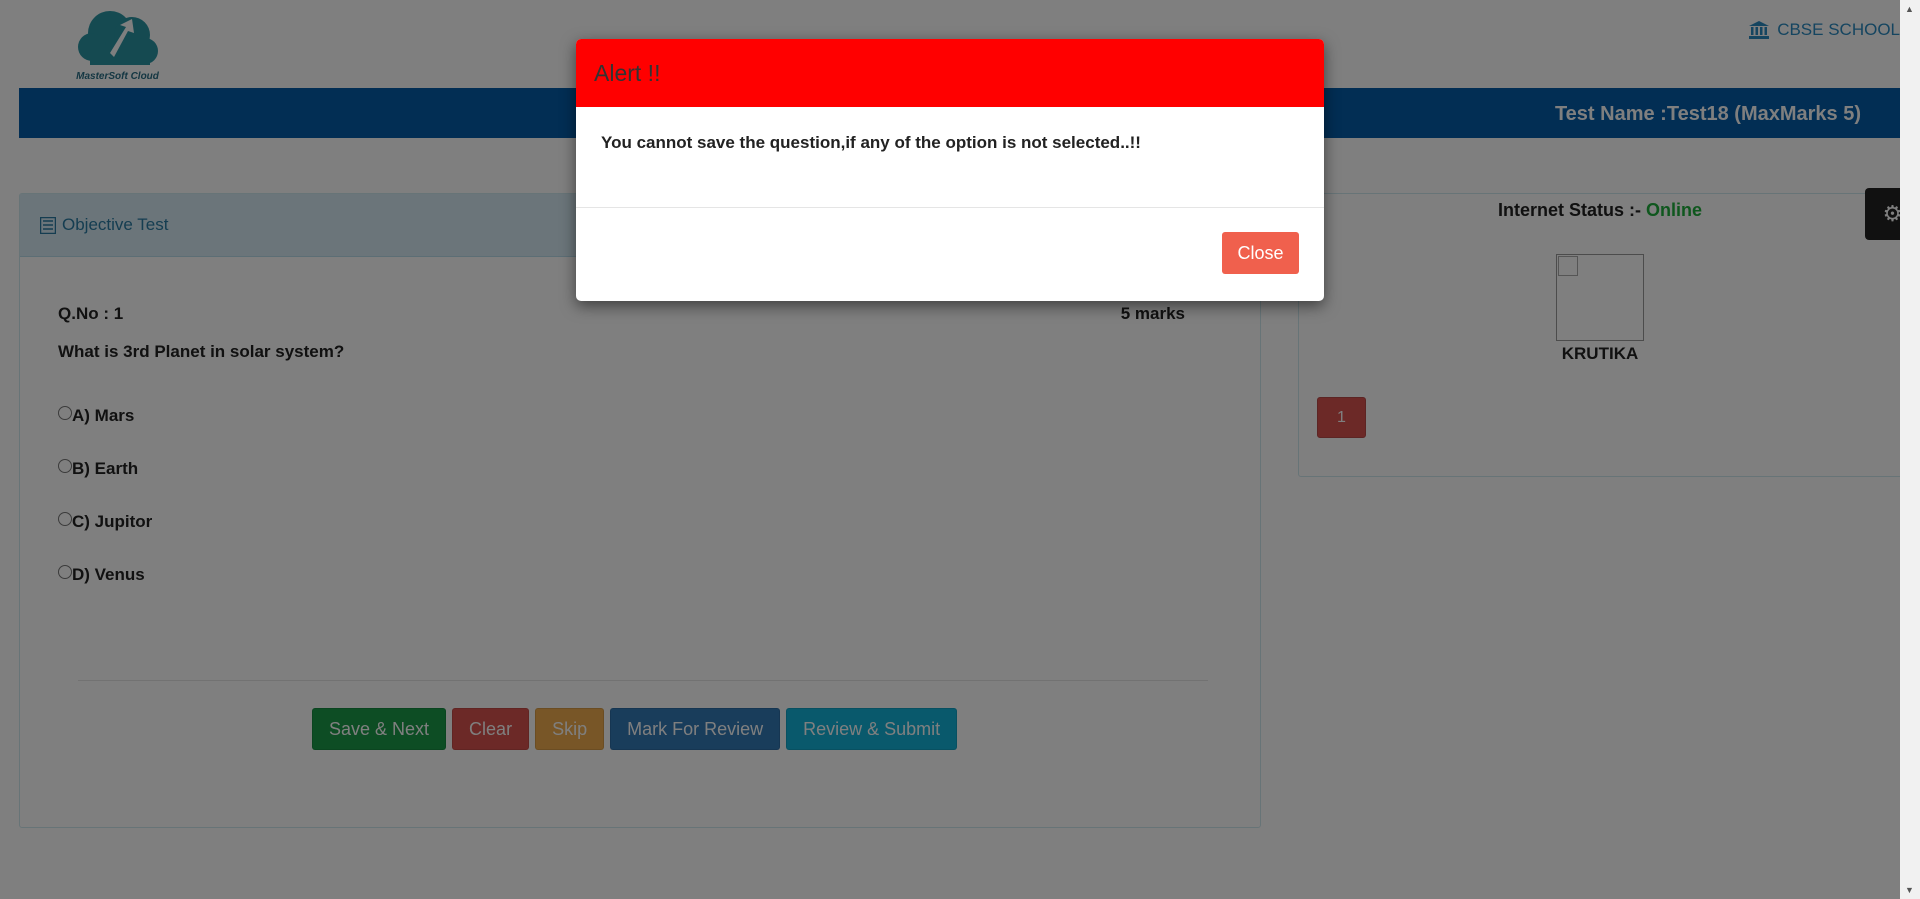 Image resolution: width=1920 pixels, height=899 pixels. Describe the element at coordinates (1260, 253) in the screenshot. I see `close-button: Close` at that location.